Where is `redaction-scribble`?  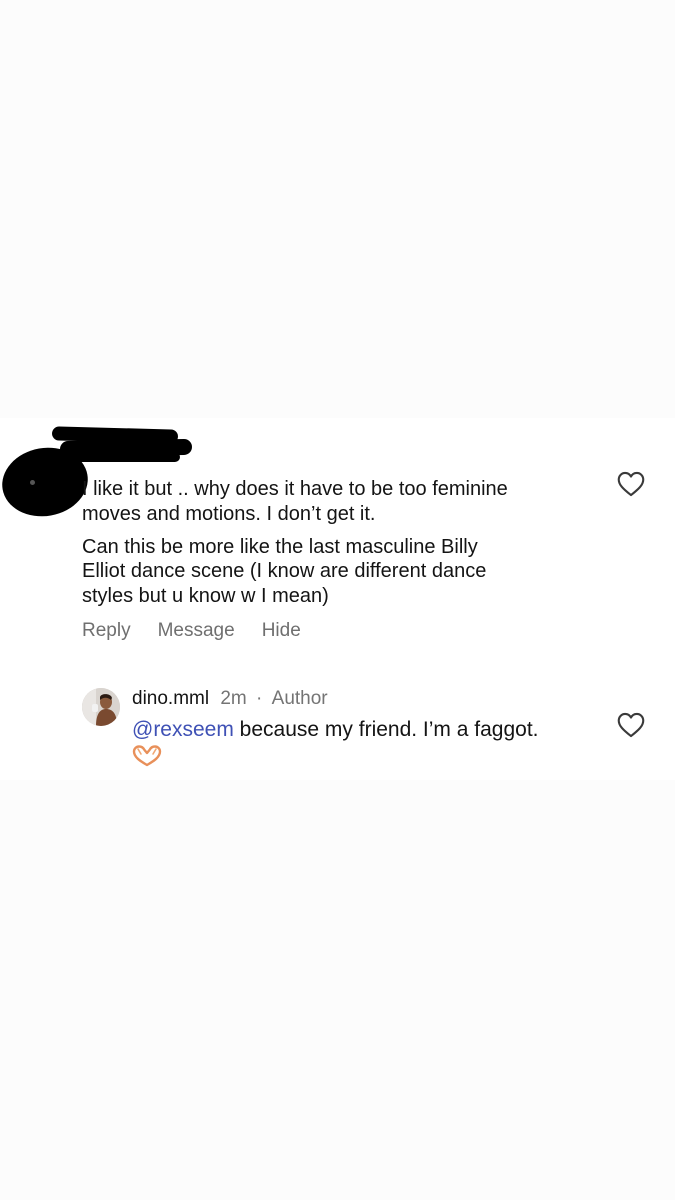 redaction-scribble is located at coordinates (125, 457).